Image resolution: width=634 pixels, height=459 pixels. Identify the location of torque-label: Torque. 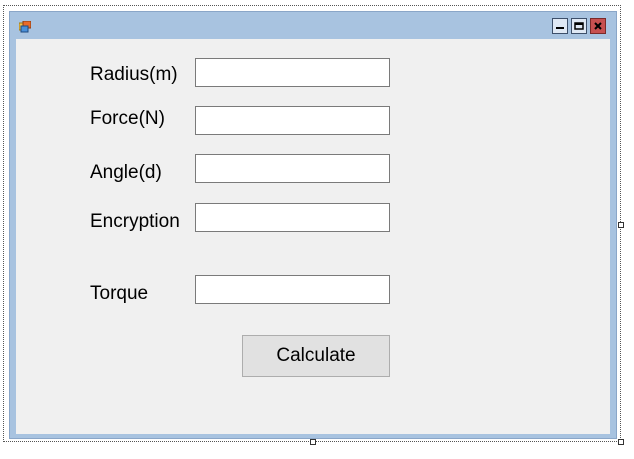
(119, 293).